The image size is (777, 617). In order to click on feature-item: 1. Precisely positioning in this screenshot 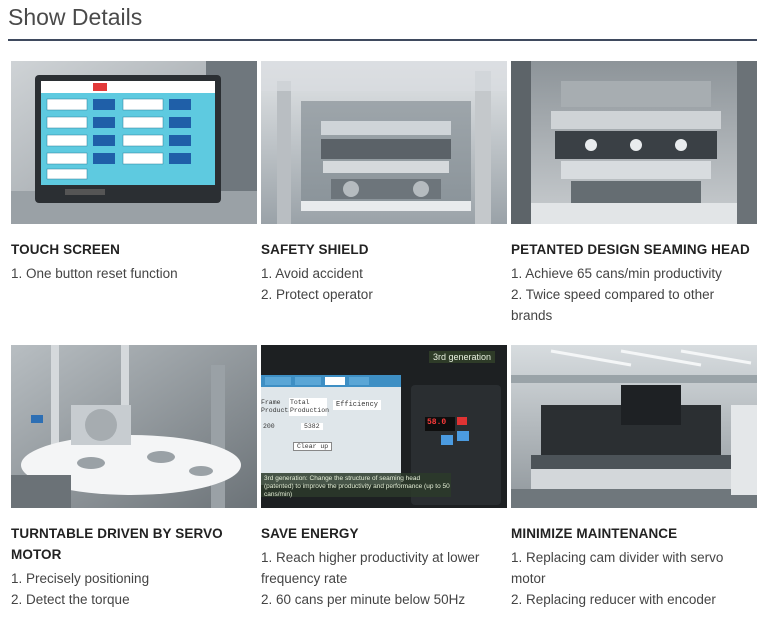, I will do `click(80, 578)`.